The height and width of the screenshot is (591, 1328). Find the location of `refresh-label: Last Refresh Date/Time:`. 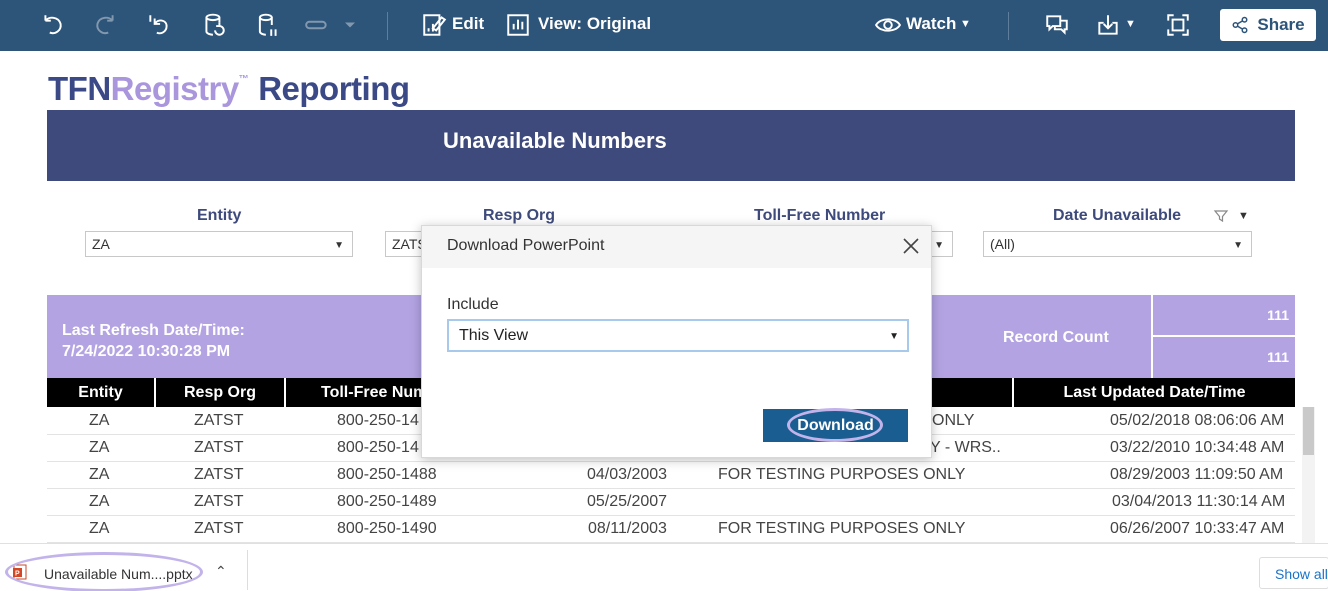

refresh-label: Last Refresh Date/Time: is located at coordinates (153, 330).